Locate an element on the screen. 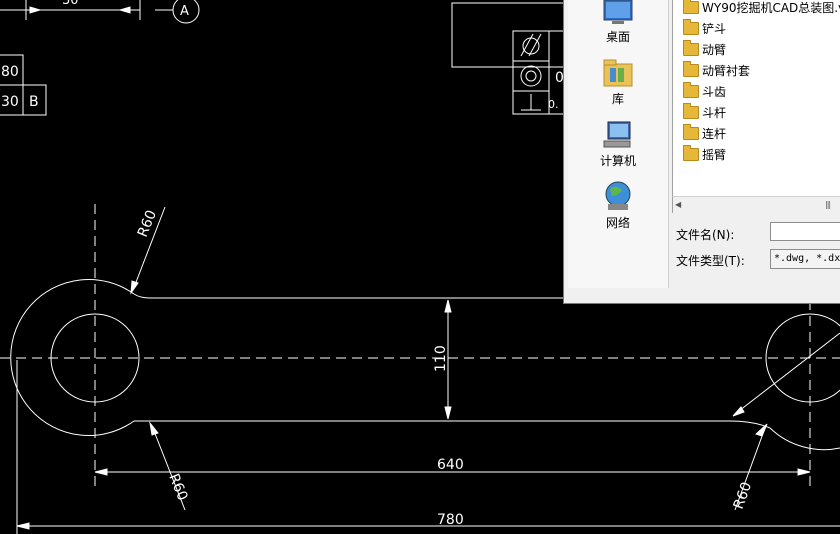  fcf-left-row2-datum: B is located at coordinates (34, 102).